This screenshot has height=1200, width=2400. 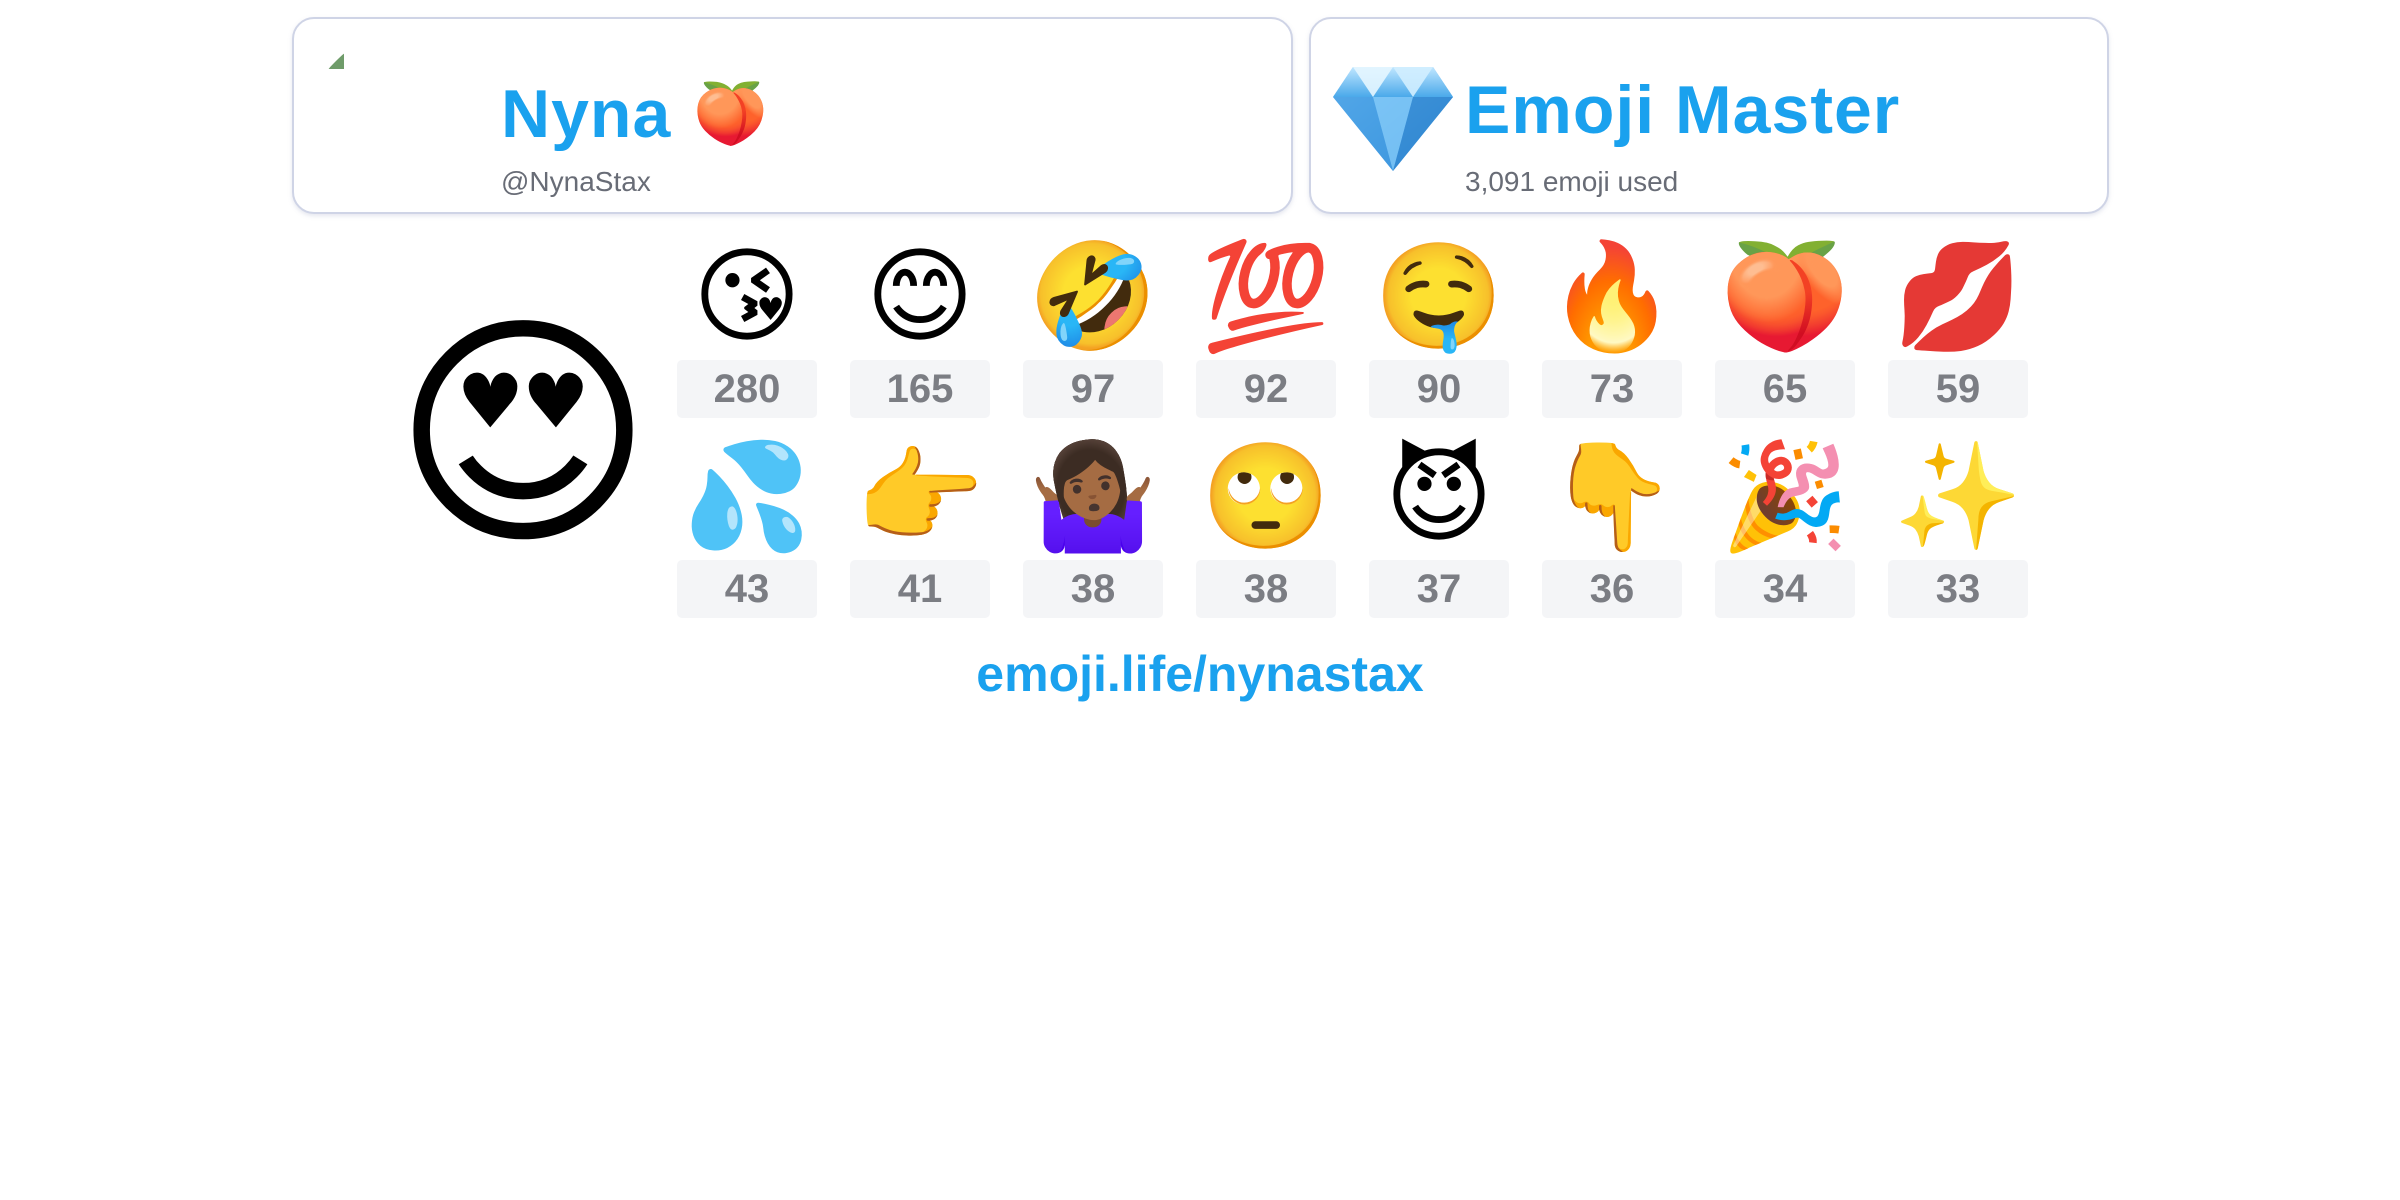 I want to click on profile-name-line: Nyna 🍑, so click(x=634, y=114).